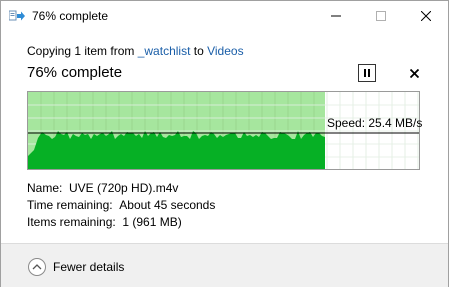  I want to click on name-value: UVE (720p HD).m4v, so click(124, 188).